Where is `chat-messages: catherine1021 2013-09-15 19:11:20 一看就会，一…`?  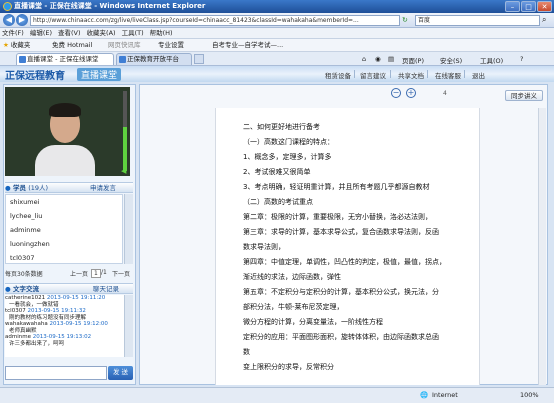
chat-messages: catherine1021 2013-09-15 19:11:20 一看就会，一… is located at coordinates (68, 326).